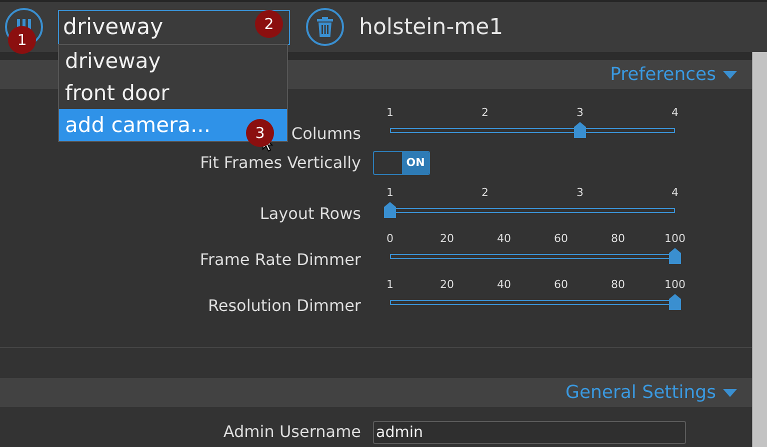 The image size is (767, 447). I want to click on dropdown-option: front door, so click(173, 93).